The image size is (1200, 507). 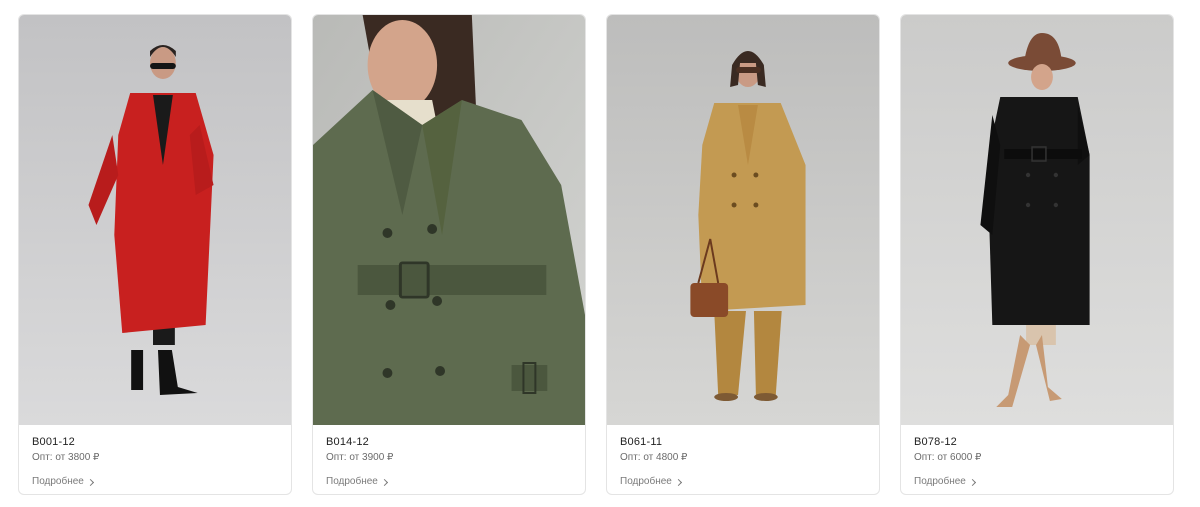 What do you see at coordinates (1039, 211) in the screenshot?
I see `coat-shape` at bounding box center [1039, 211].